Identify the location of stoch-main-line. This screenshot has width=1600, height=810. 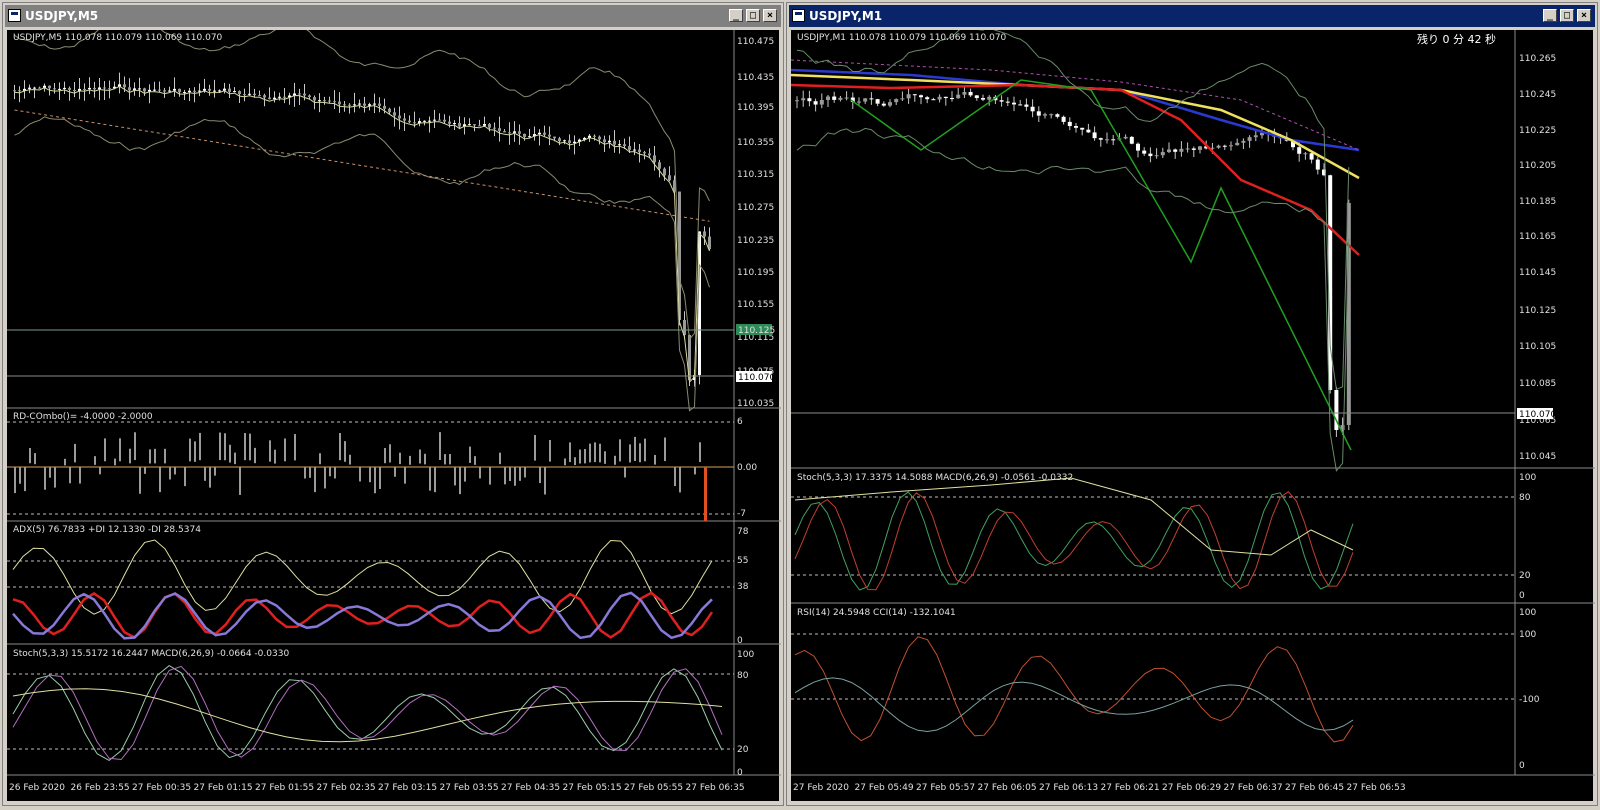
(367, 713).